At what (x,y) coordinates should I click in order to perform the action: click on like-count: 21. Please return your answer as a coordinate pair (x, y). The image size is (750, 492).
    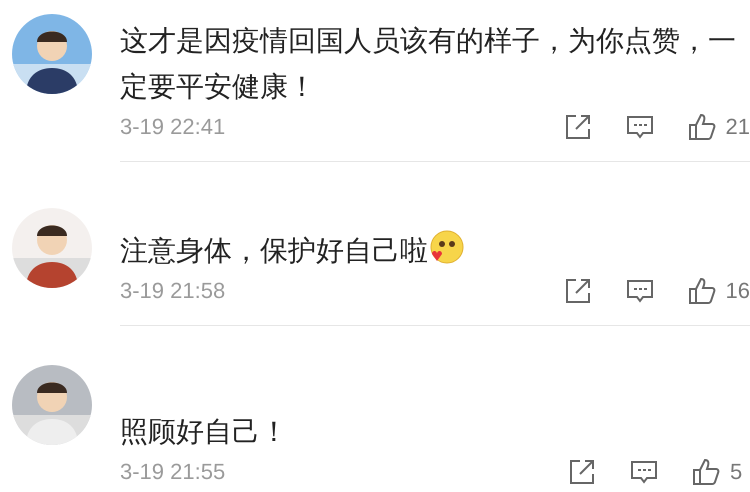
    Looking at the image, I should click on (738, 127).